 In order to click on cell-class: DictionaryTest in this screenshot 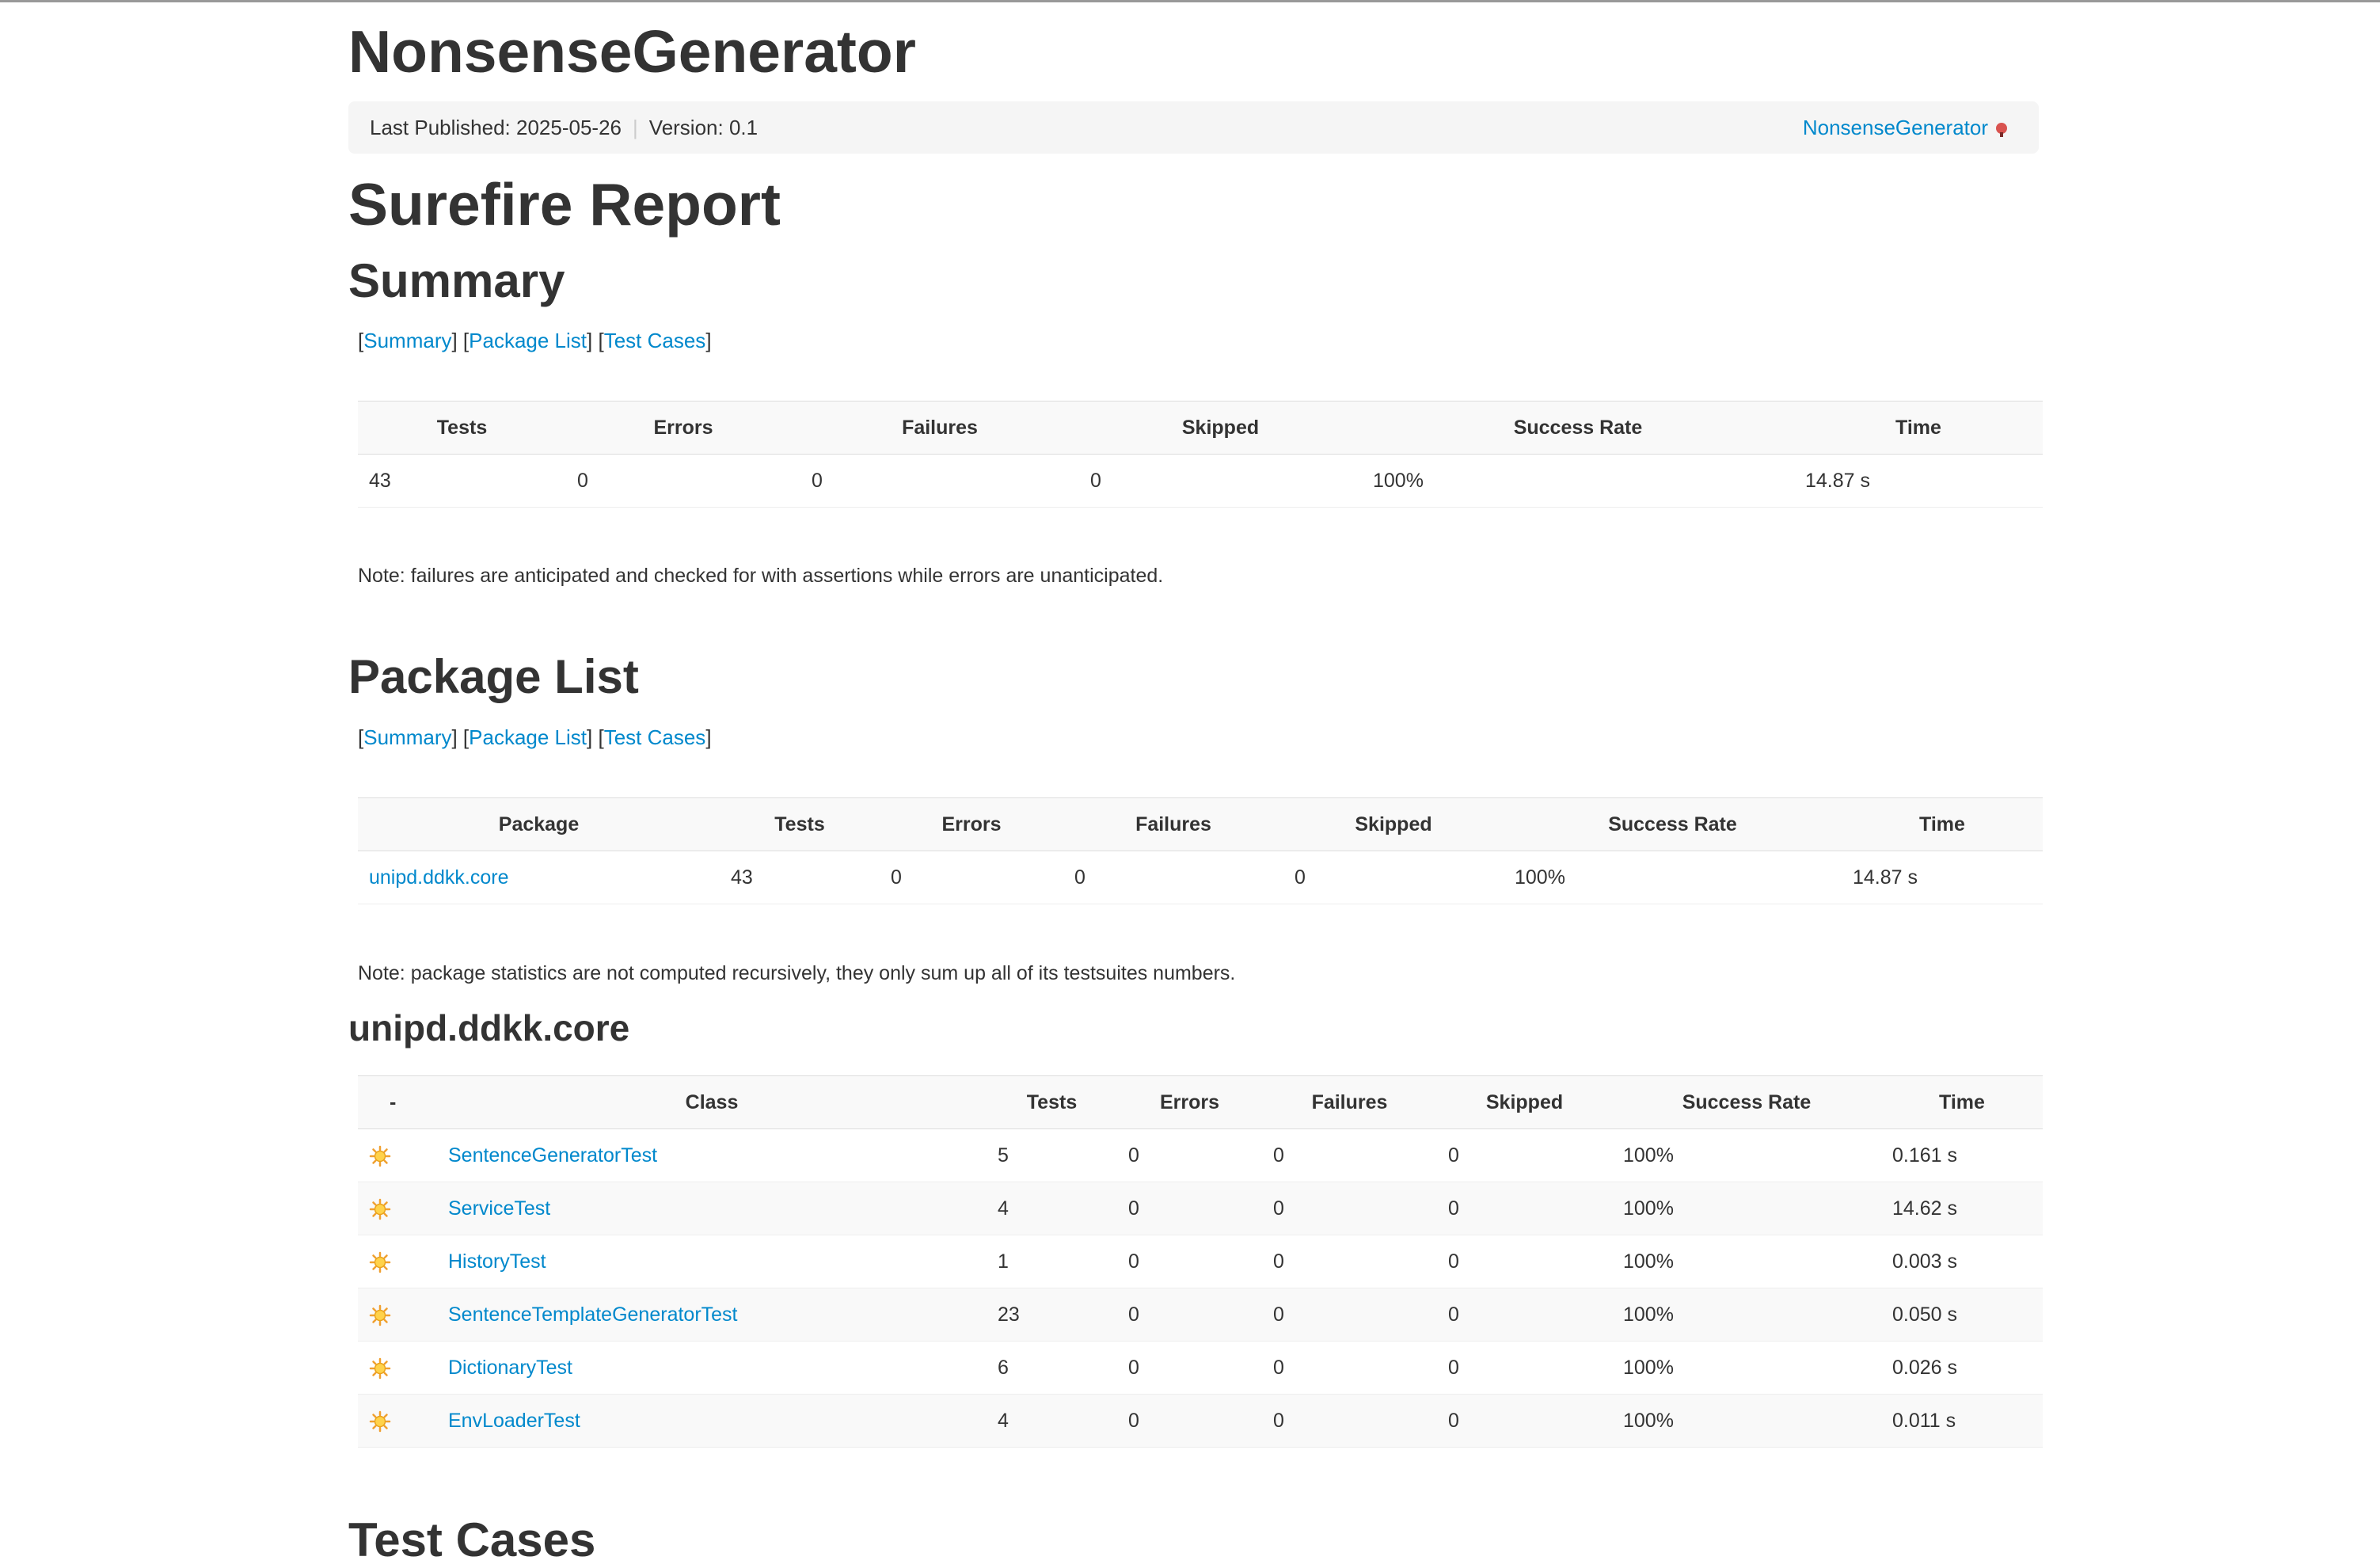, I will do `click(712, 1368)`.